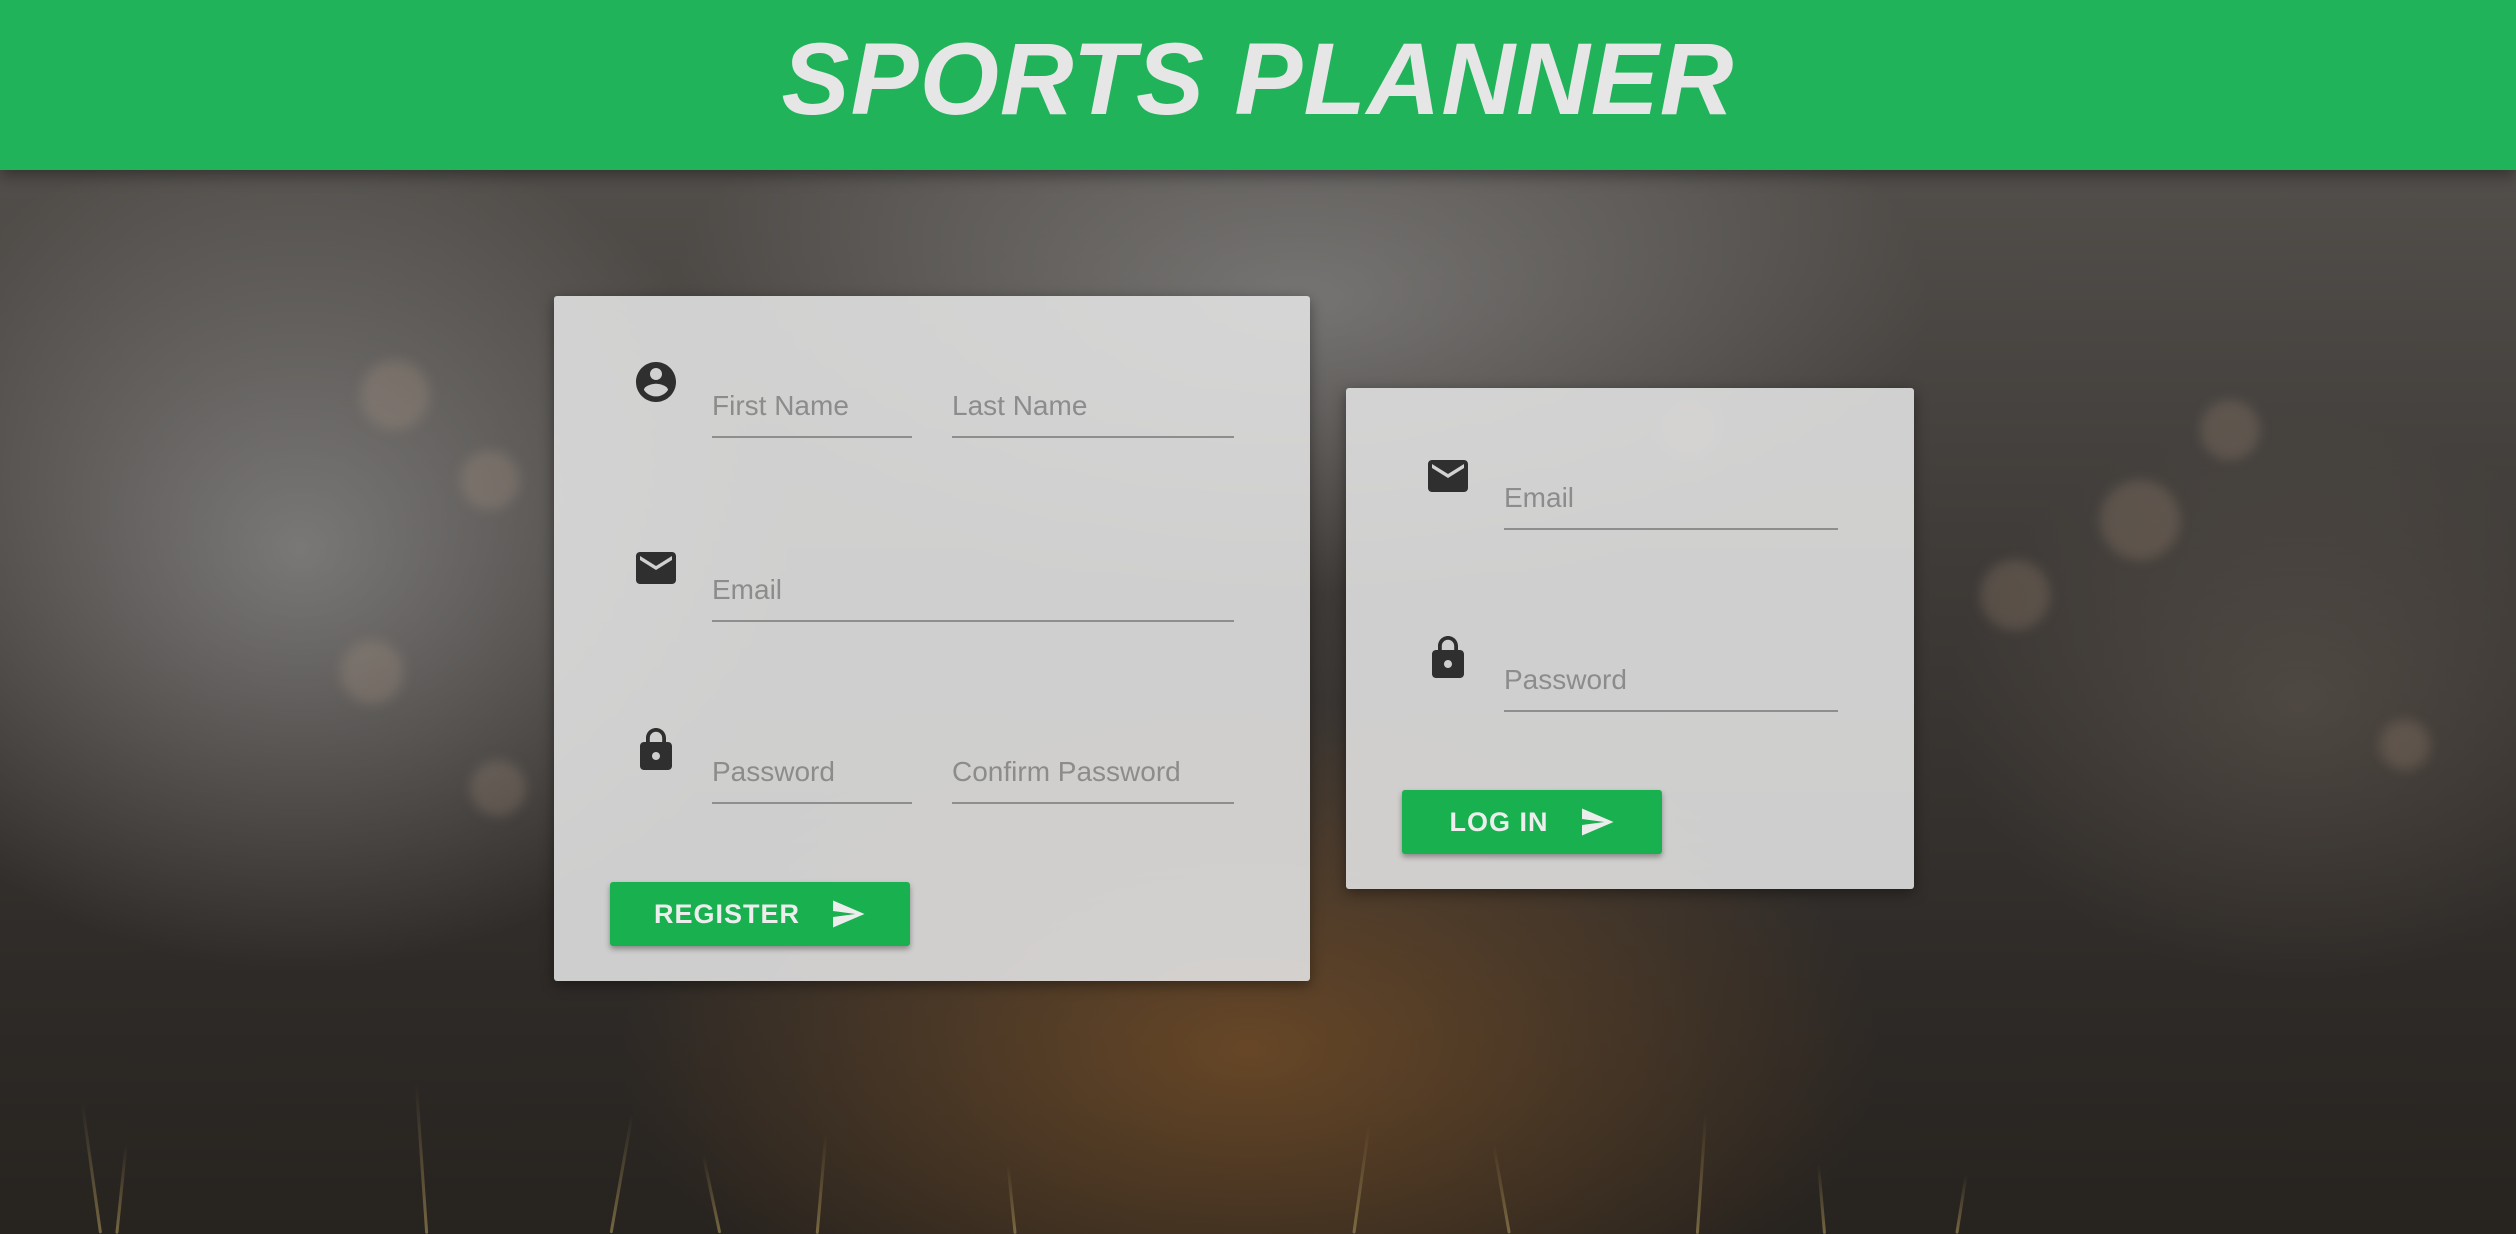 Image resolution: width=2516 pixels, height=1234 pixels. Describe the element at coordinates (1630, 638) in the screenshot. I see `login-card: LOG IN` at that location.